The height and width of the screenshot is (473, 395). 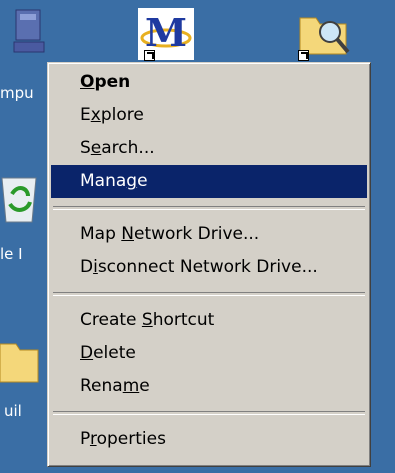 I want to click on search-folder-icon, so click(x=325, y=34).